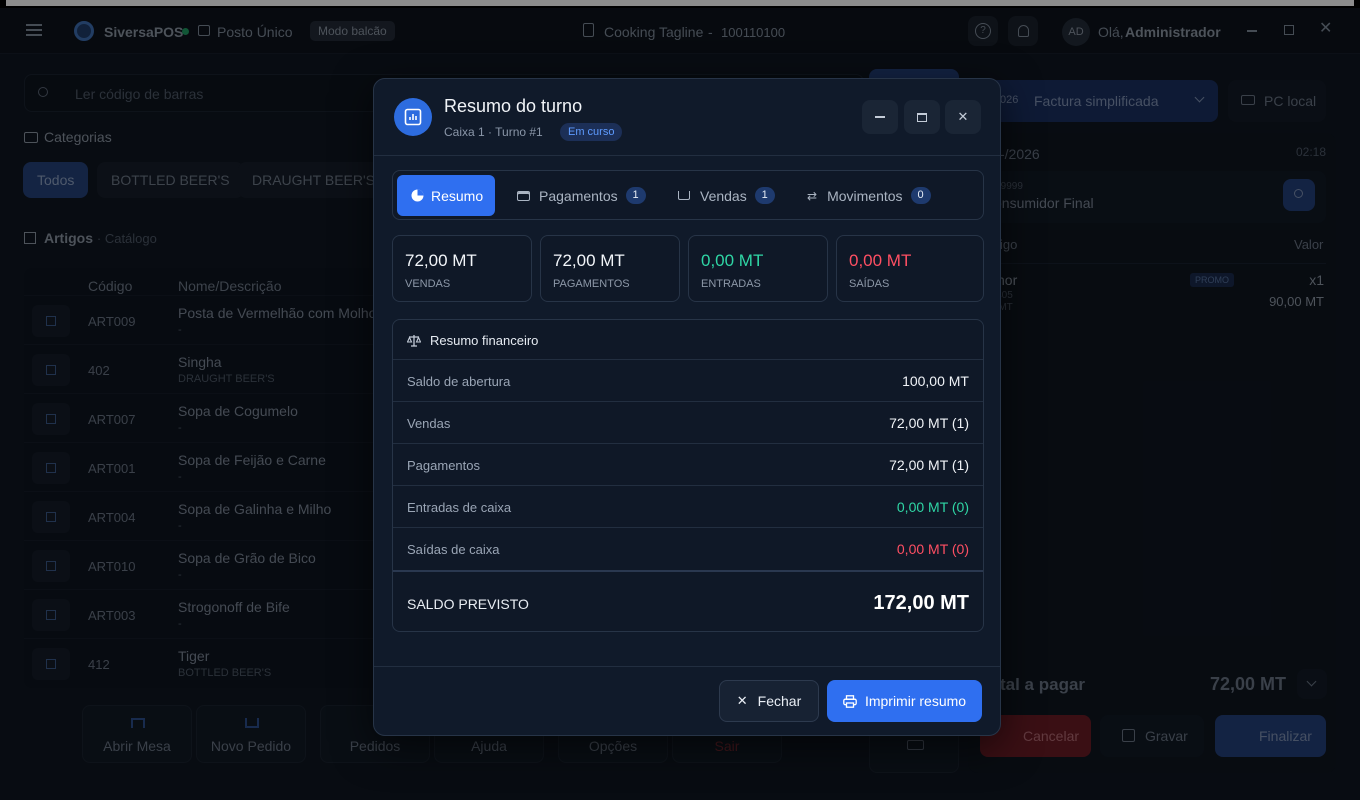 This screenshot has width=1360, height=800. I want to click on tab-sales-count: 1, so click(764, 195).